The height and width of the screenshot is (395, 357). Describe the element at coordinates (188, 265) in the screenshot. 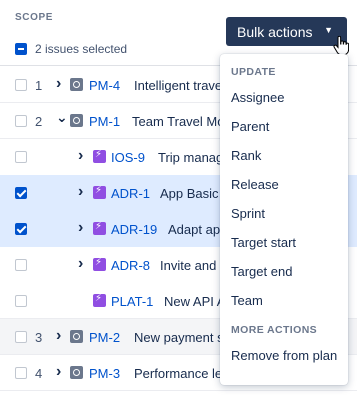

I see `issue-title: Invite and` at that location.